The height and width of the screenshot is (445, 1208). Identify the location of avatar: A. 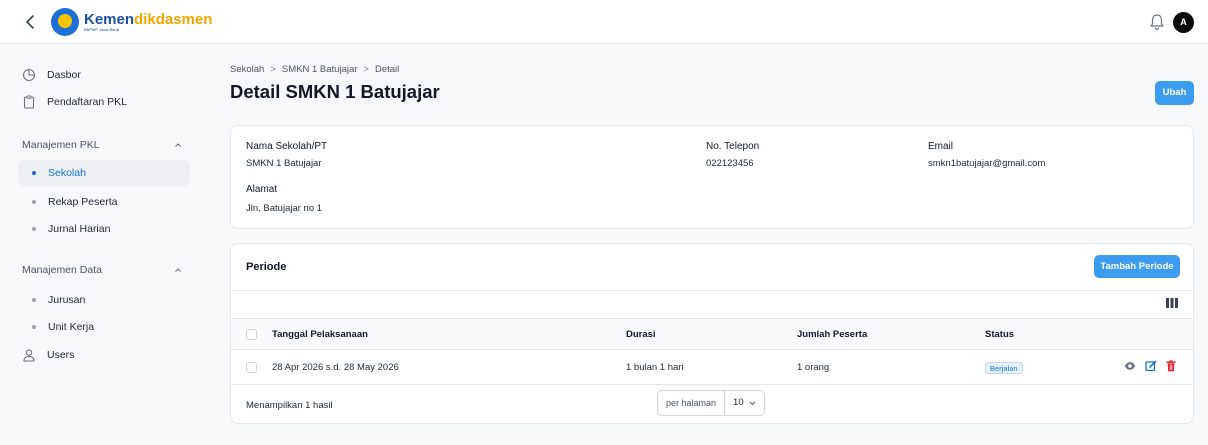
(1183, 22).